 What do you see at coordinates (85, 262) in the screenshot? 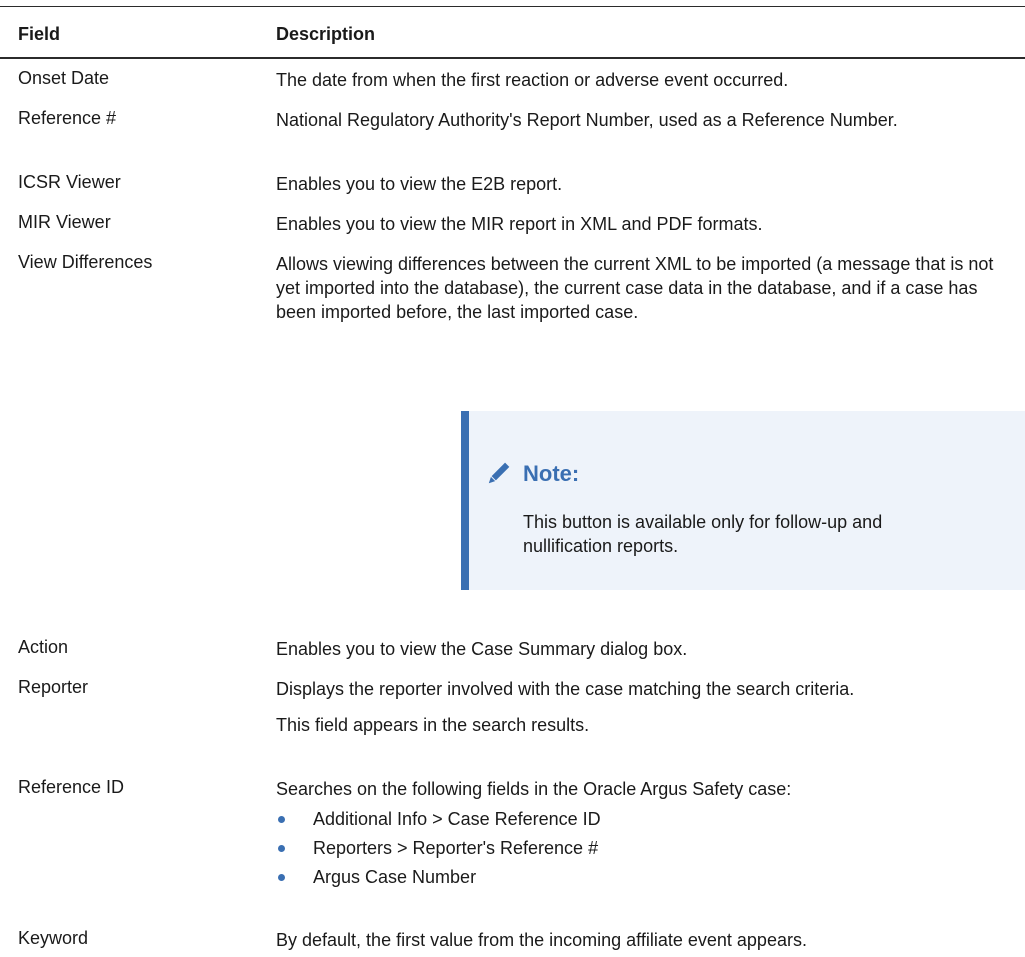
I see `field-name: View Differences` at bounding box center [85, 262].